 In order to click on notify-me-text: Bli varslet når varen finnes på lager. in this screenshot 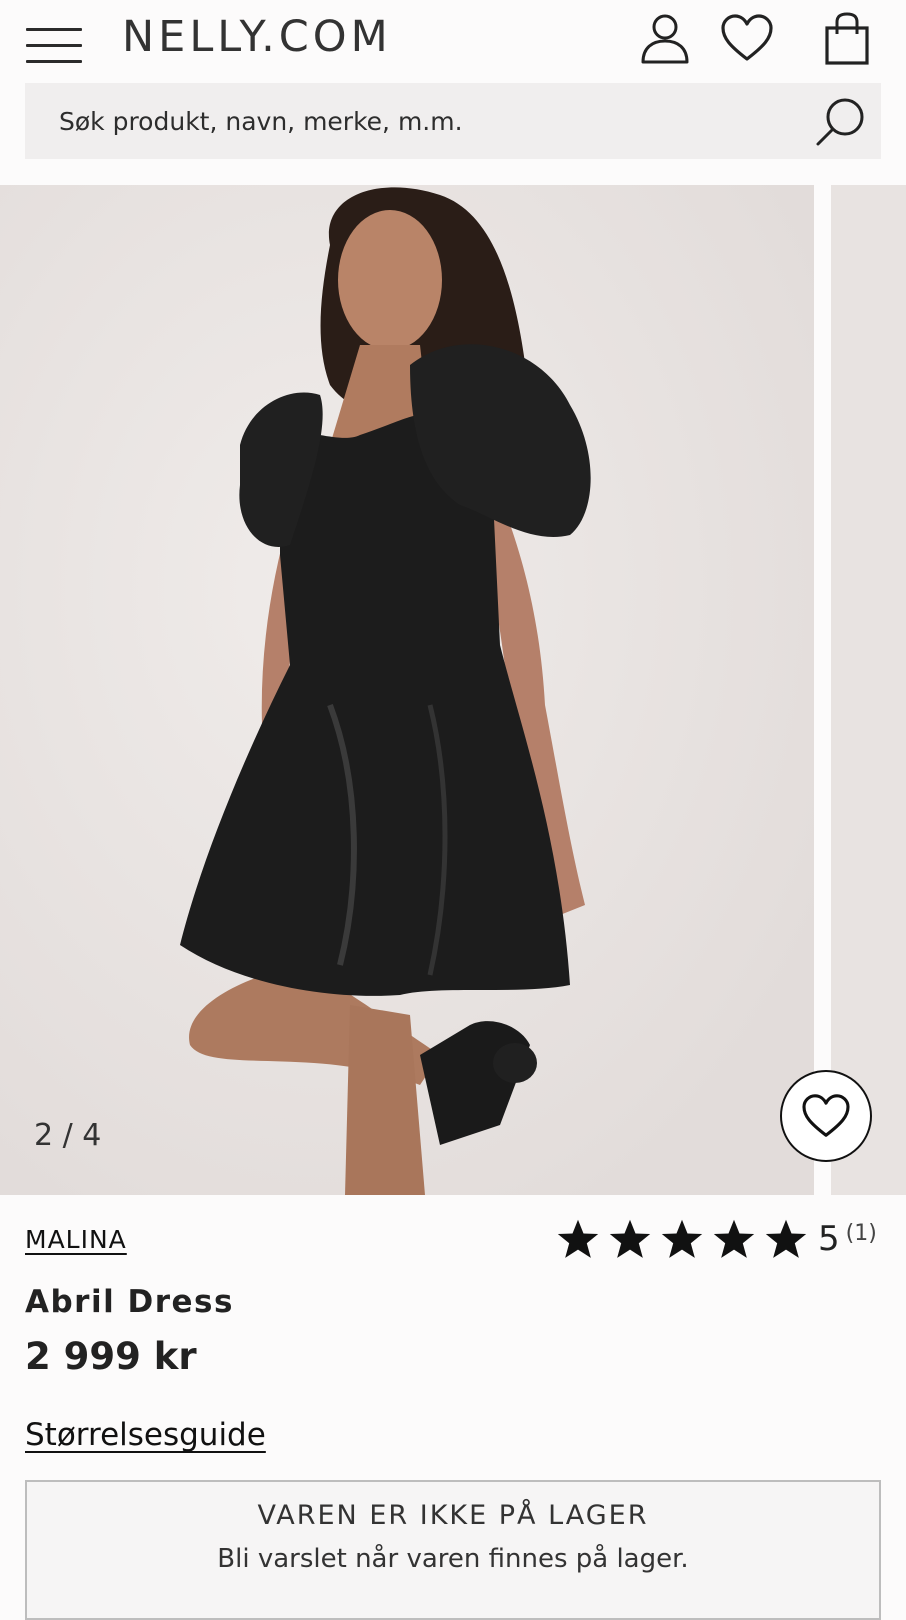, I will do `click(453, 1559)`.